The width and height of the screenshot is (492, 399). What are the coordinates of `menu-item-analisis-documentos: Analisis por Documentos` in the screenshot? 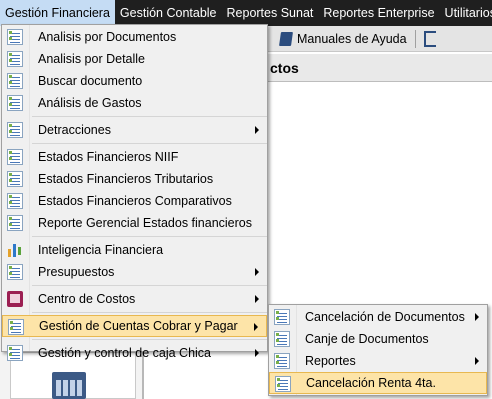 It's located at (134, 37).